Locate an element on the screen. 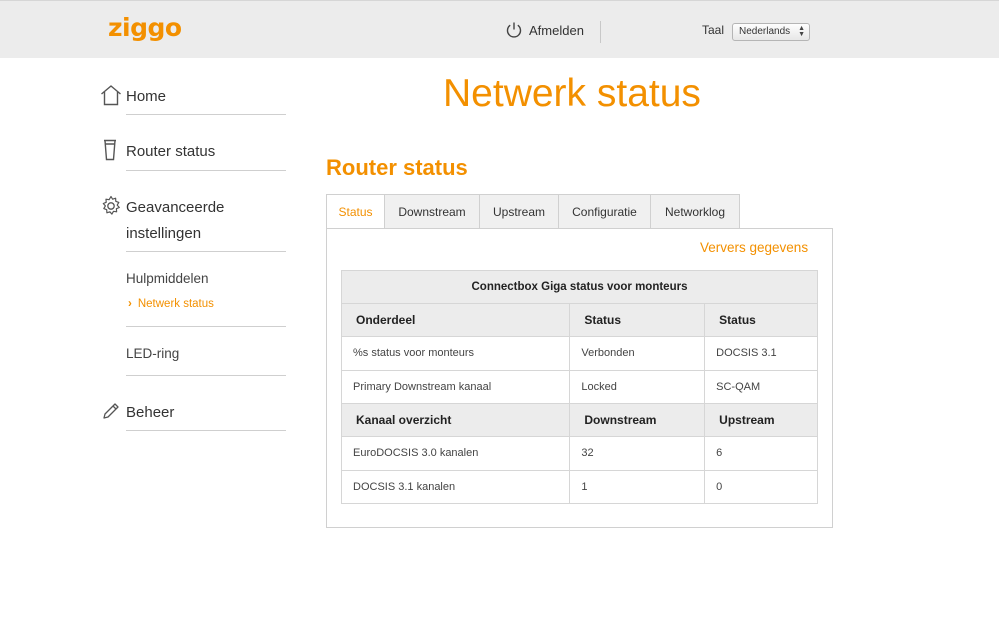 The height and width of the screenshot is (623, 999). table-header-cell: Upstream is located at coordinates (761, 420).